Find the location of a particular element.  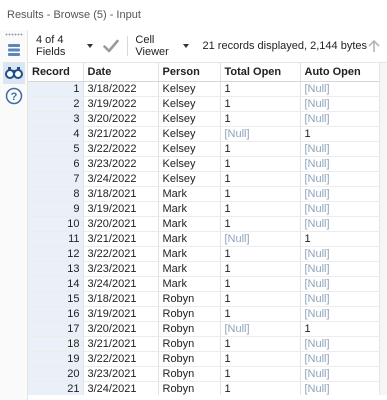

column-header-date: Date is located at coordinates (121, 72).